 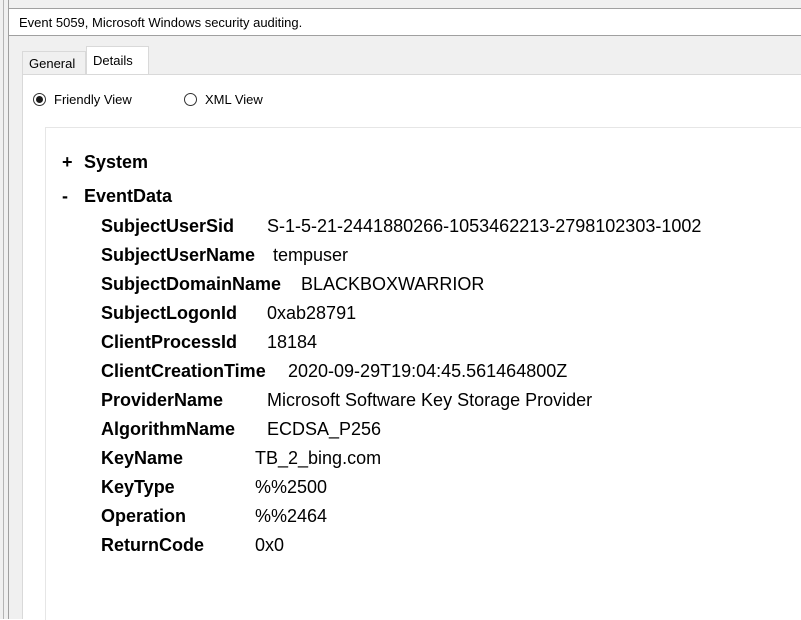 I want to click on field-key: Operation, so click(x=144, y=516).